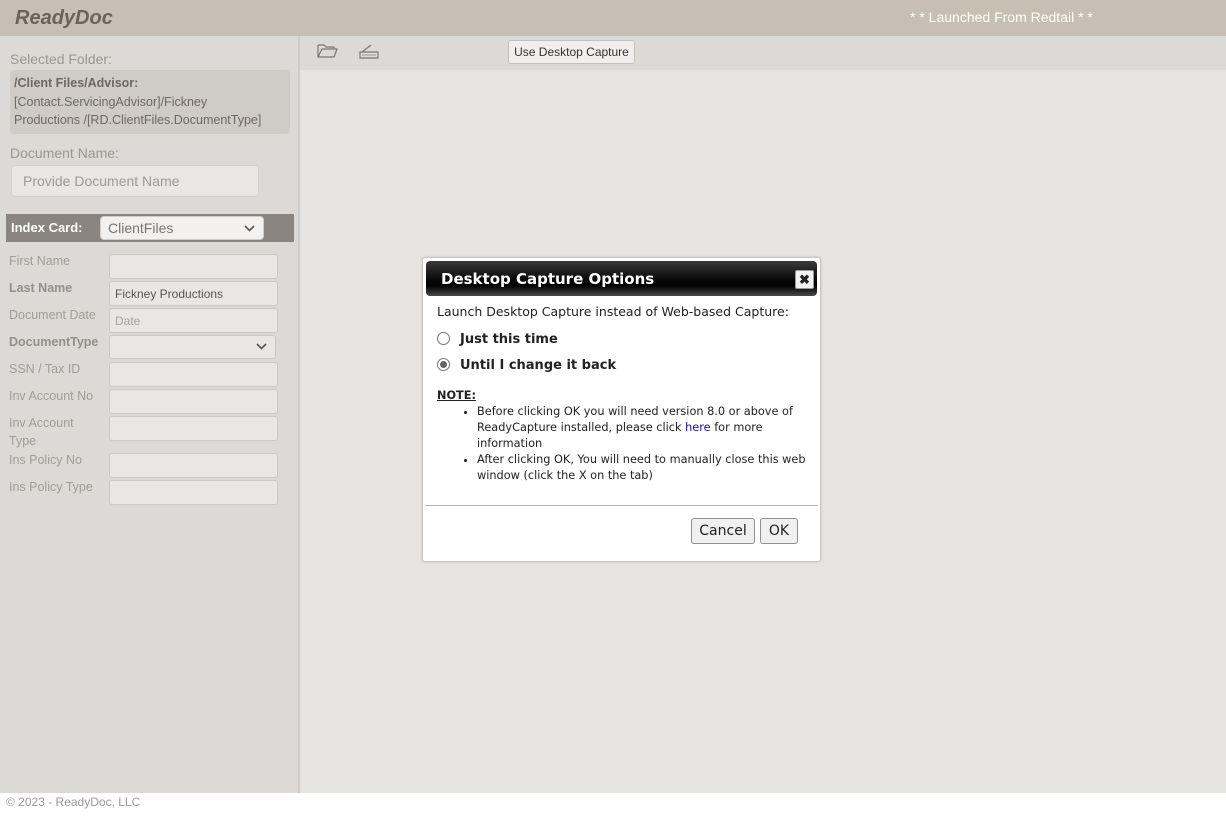 The image size is (1226, 818). Describe the element at coordinates (135, 181) in the screenshot. I see `document-name-input: Provide Document Name` at that location.